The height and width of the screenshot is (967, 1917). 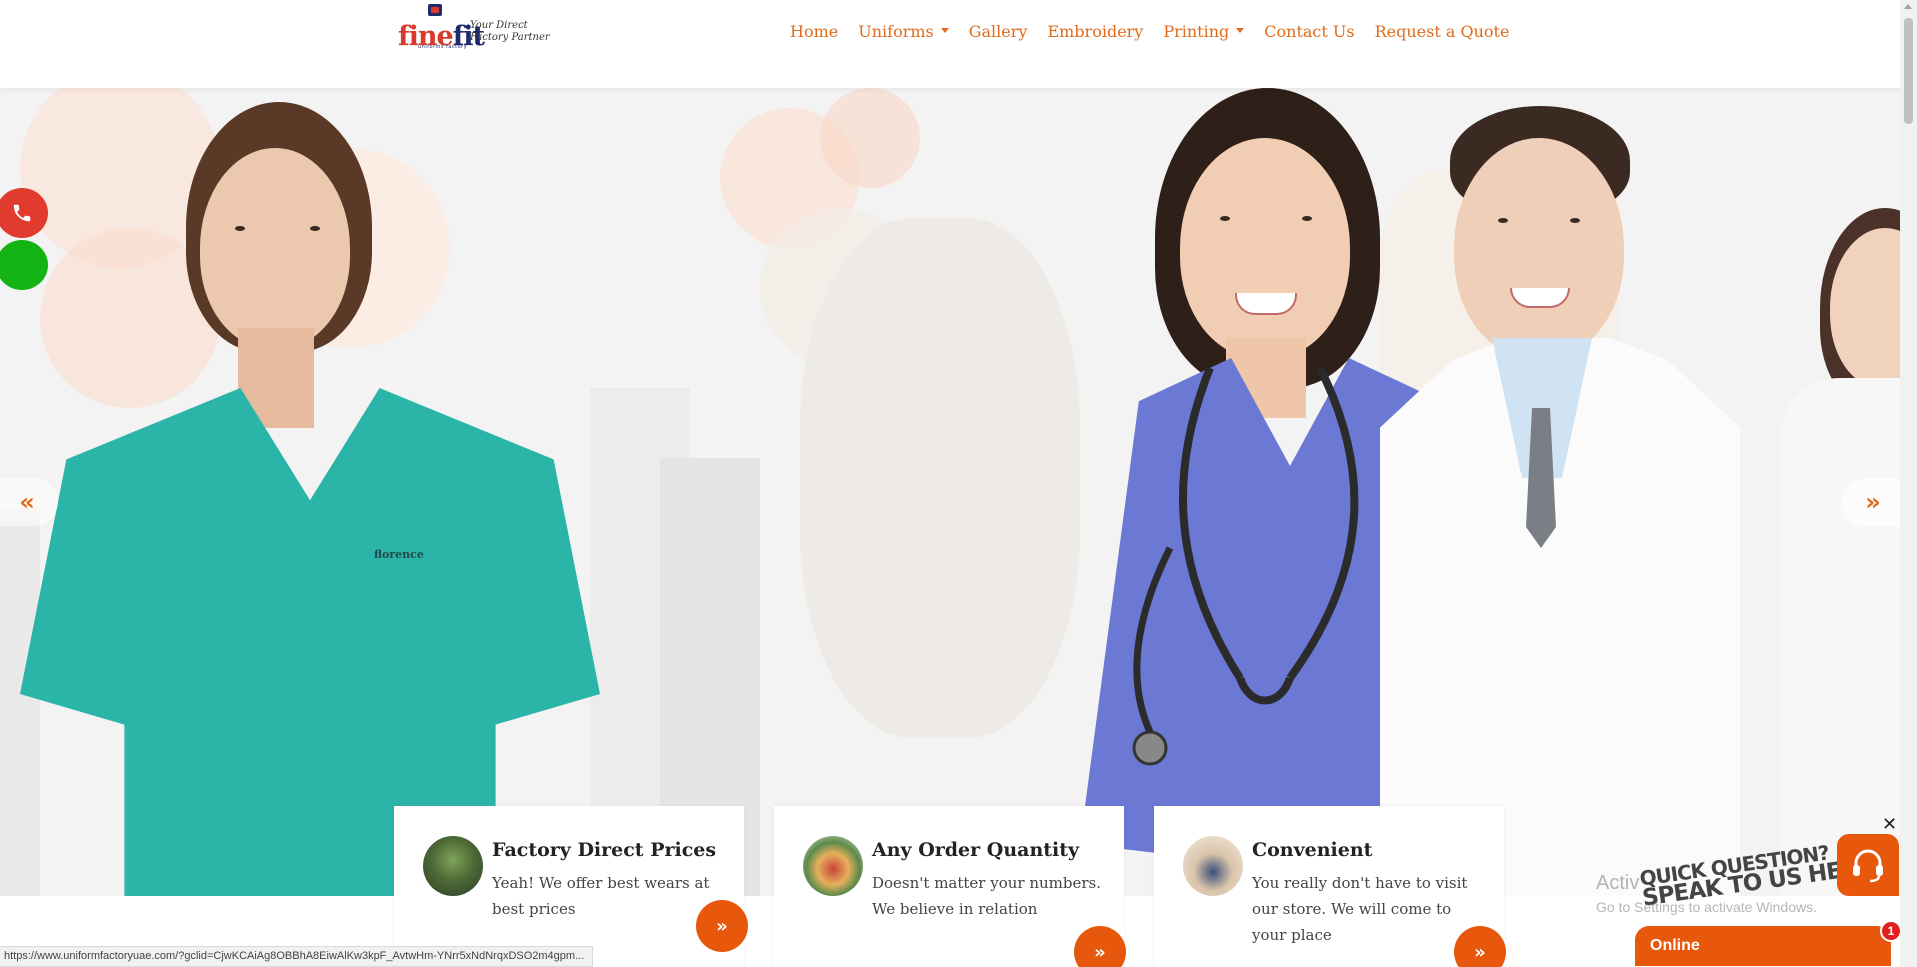 I want to click on model-smile, so click(x=1266, y=304).